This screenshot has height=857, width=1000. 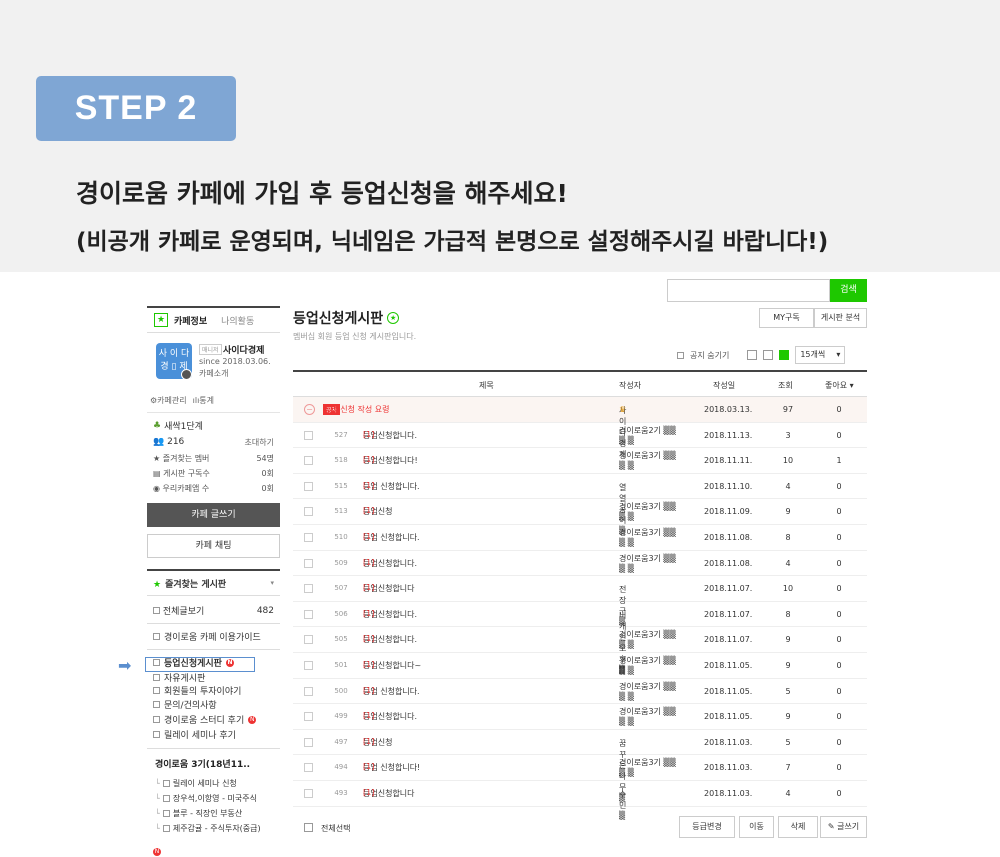 What do you see at coordinates (213, 798) in the screenshot?
I see `sidebar-subitem: └ 장우석,이항영 - 미국주식` at bounding box center [213, 798].